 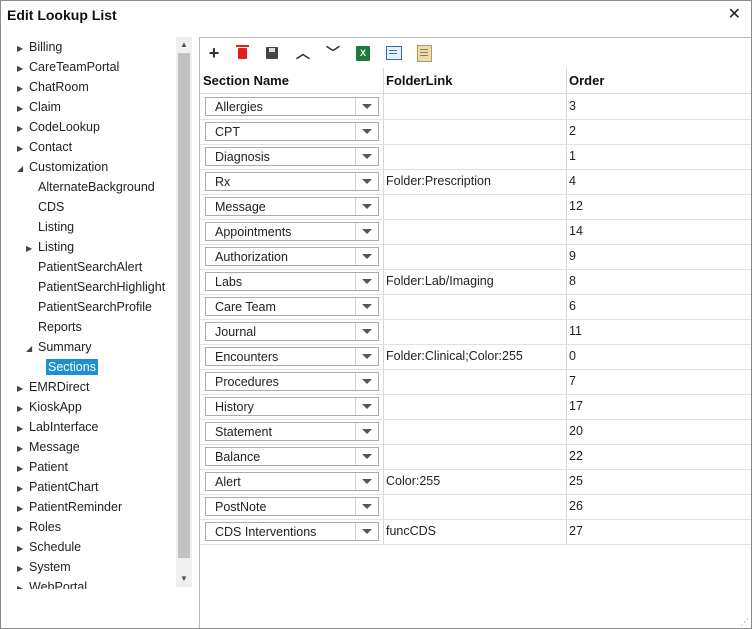 I want to click on tree-item: ▶ EMRDirect, so click(x=53, y=387).